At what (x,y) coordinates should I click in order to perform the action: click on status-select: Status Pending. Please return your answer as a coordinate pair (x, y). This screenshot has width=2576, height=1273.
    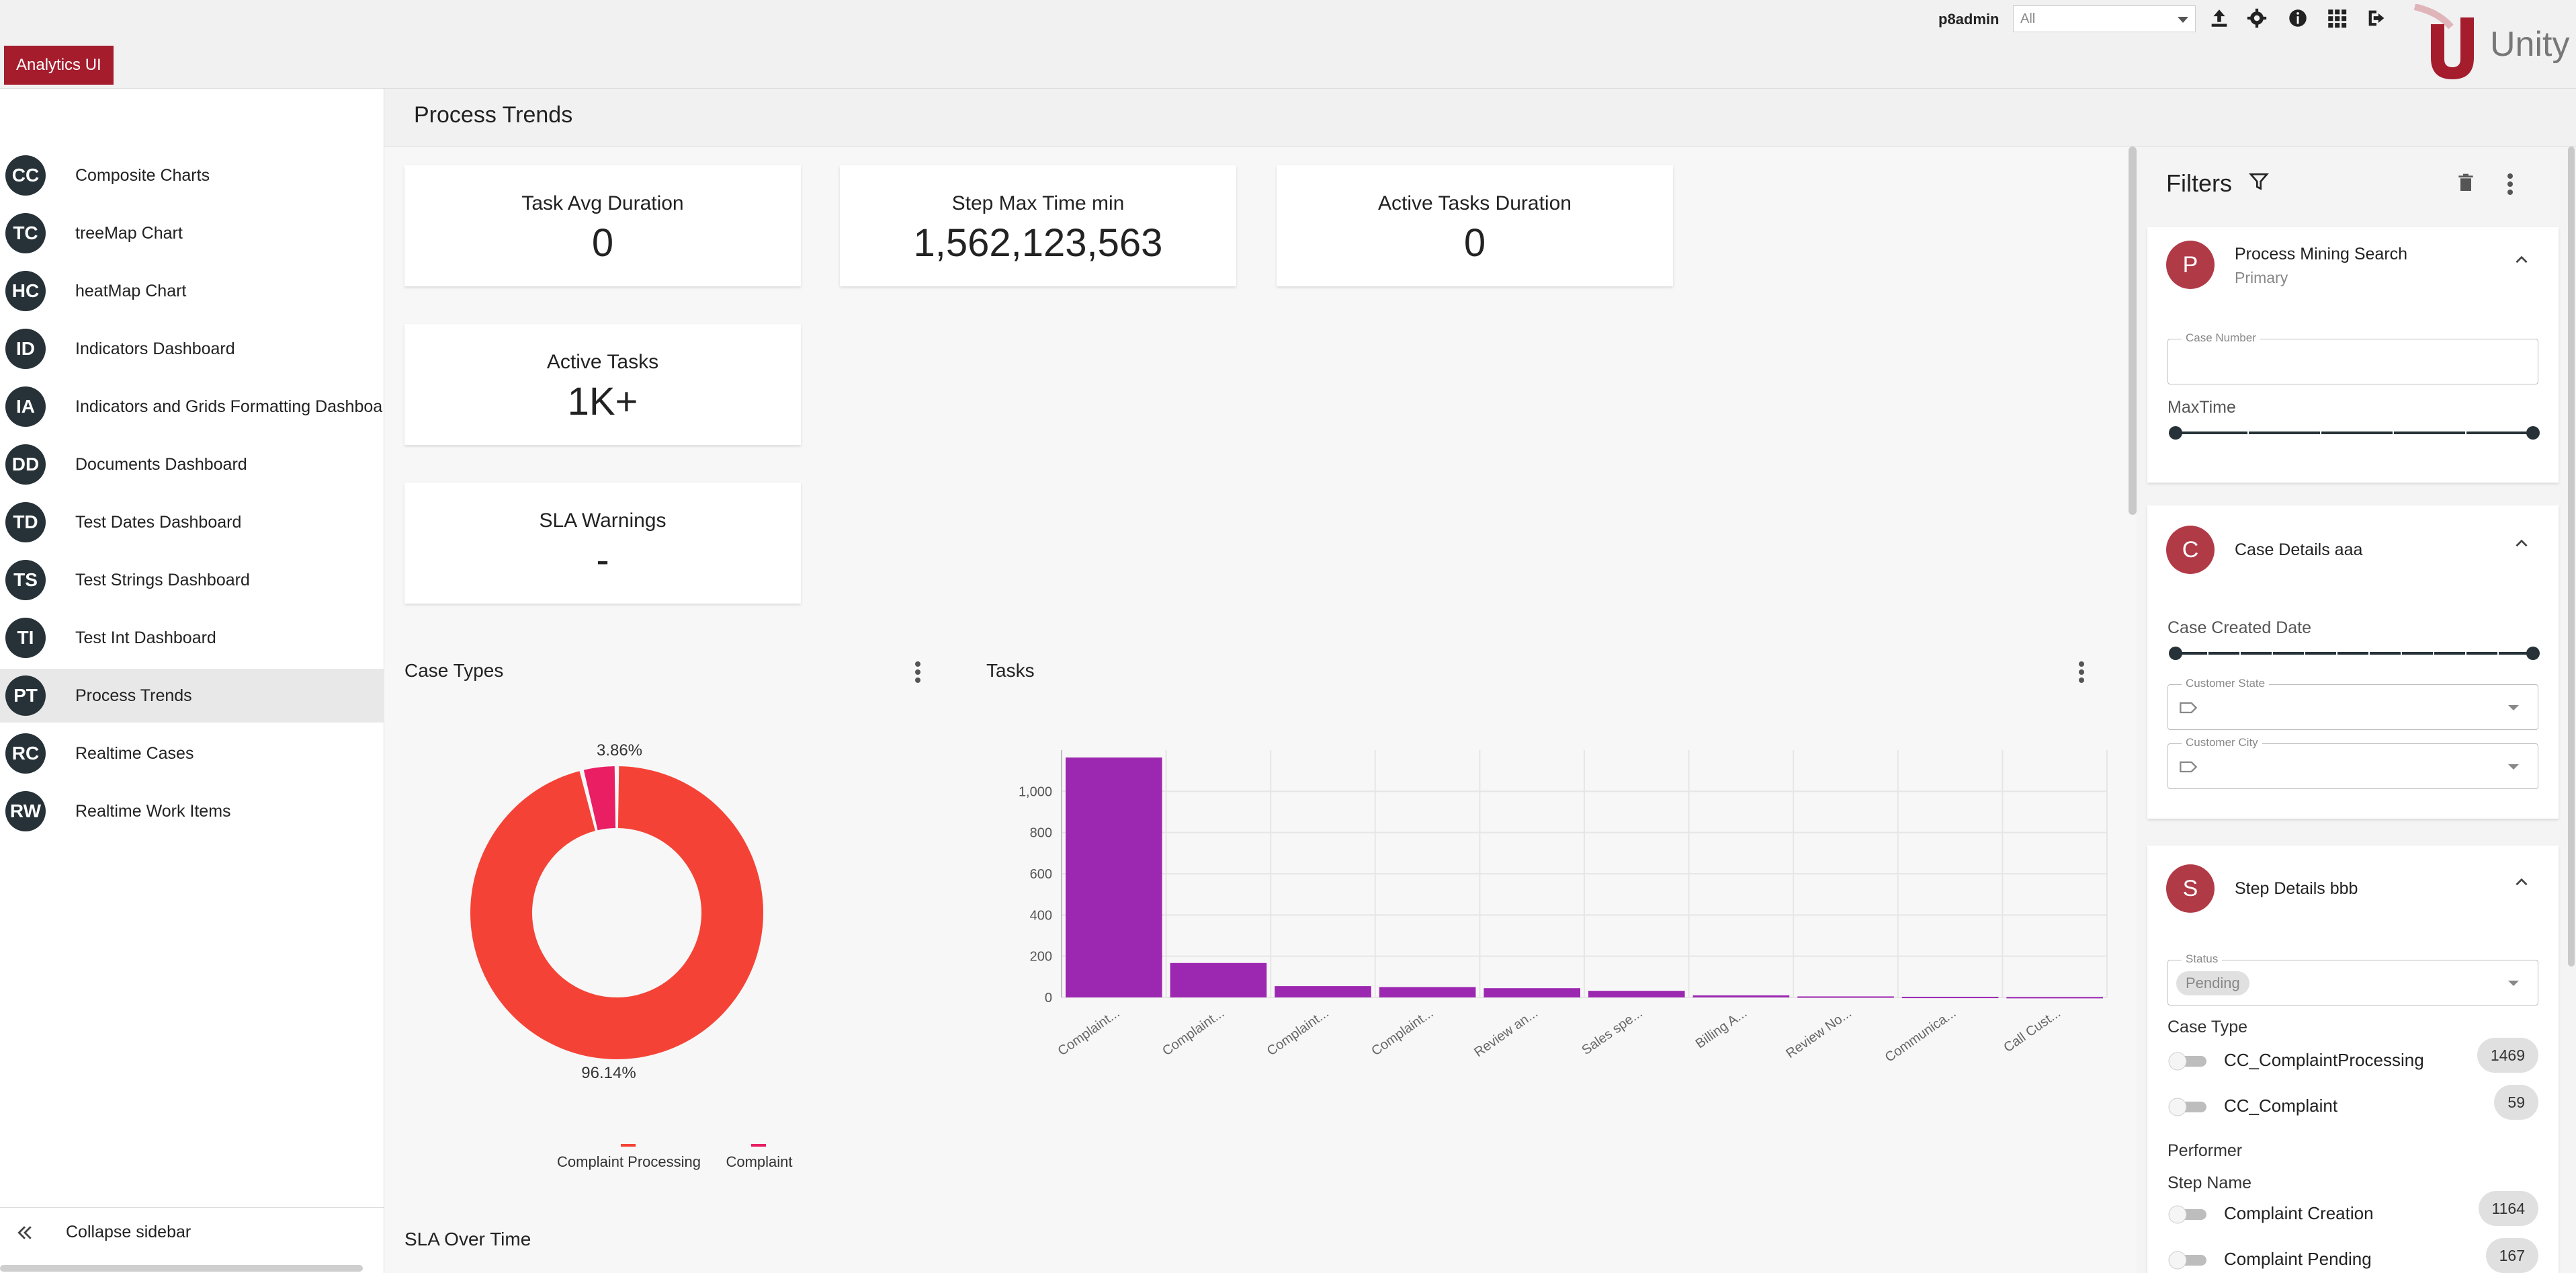
    Looking at the image, I should click on (2352, 978).